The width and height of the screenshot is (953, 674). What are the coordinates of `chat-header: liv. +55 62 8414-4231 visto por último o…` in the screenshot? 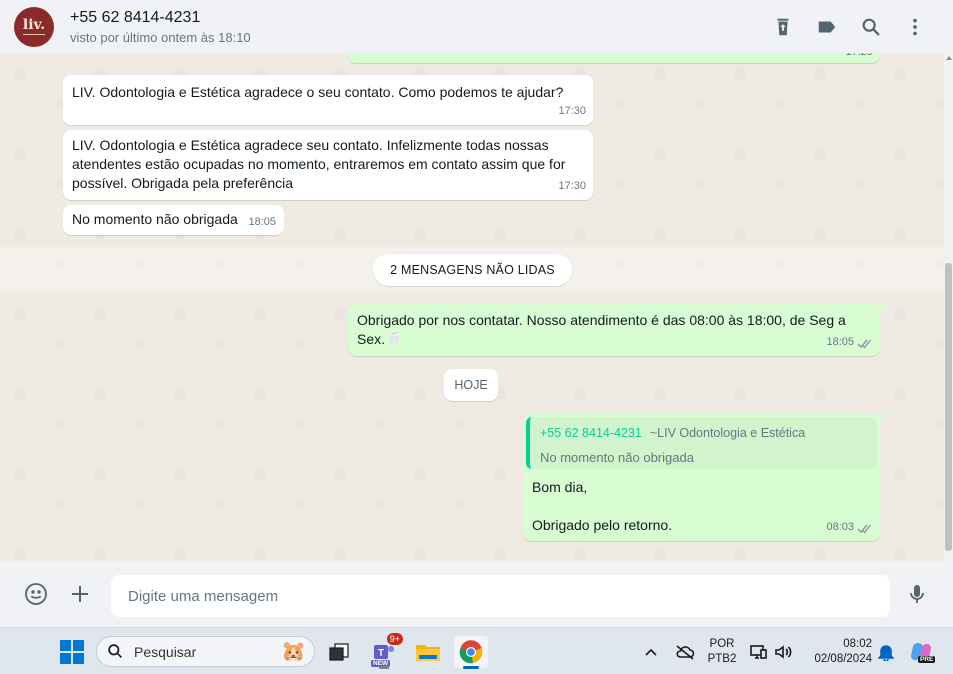 It's located at (476, 26).